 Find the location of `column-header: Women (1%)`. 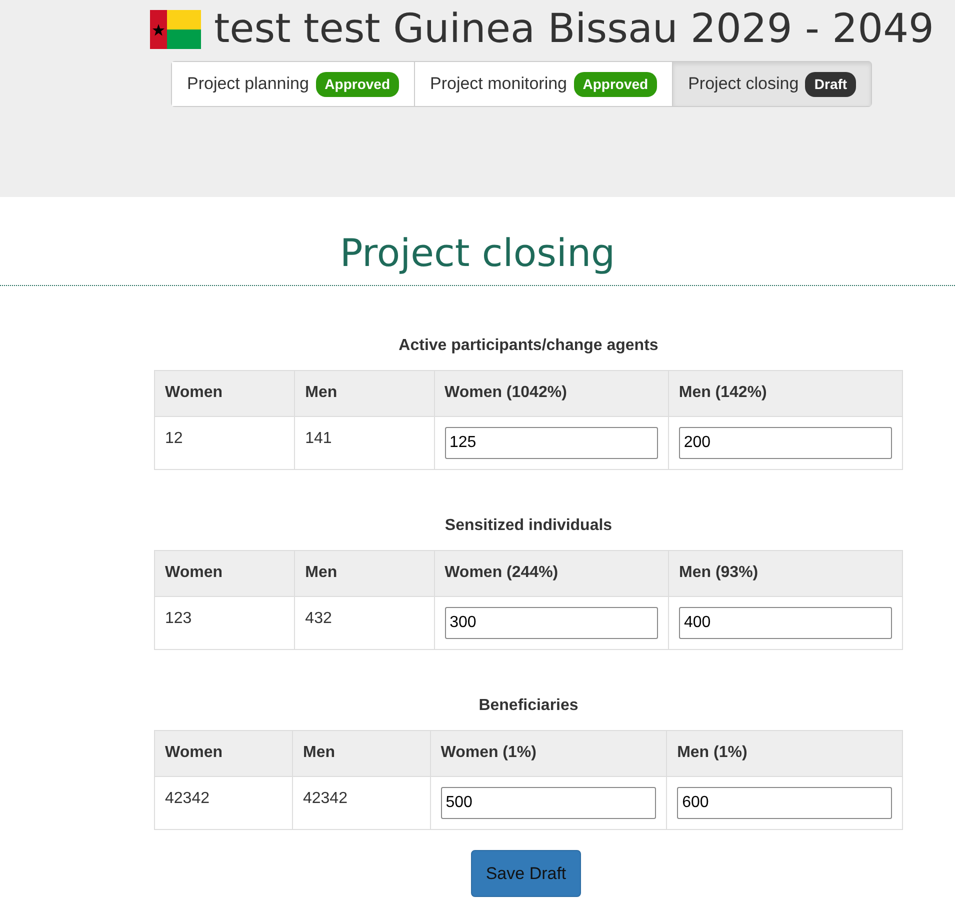

column-header: Women (1%) is located at coordinates (548, 753).